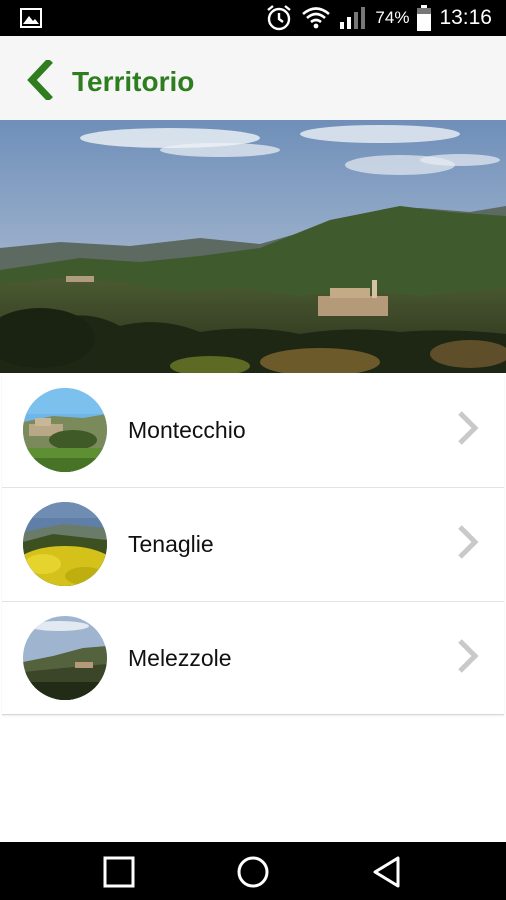  I want to click on wifi-icon, so click(316, 18).